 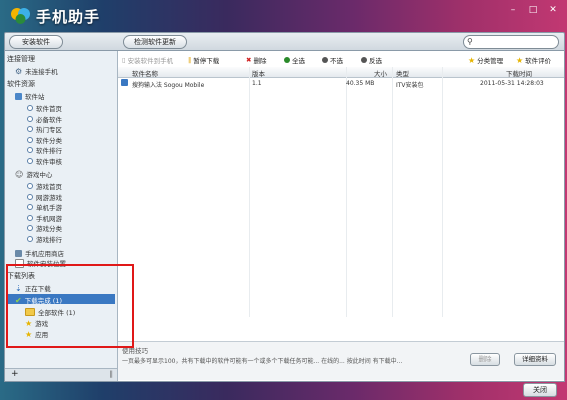 I want to click on sidebar-item-game: 游戏分类, so click(x=44, y=228).